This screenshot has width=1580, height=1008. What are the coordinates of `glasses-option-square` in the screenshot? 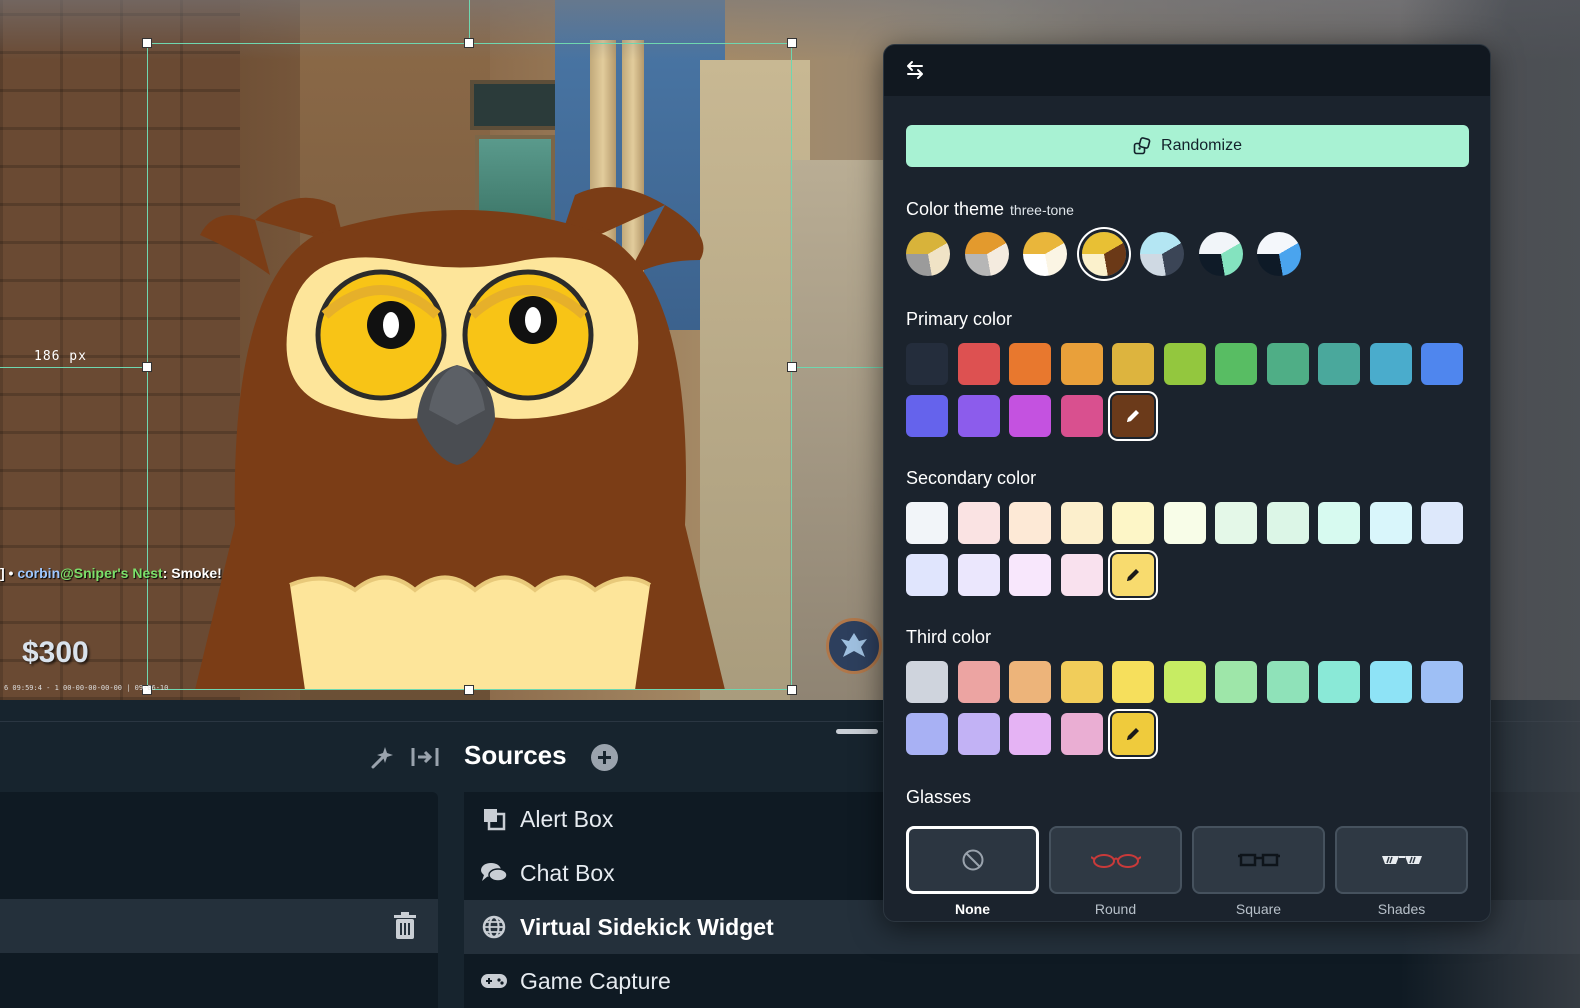 It's located at (1258, 860).